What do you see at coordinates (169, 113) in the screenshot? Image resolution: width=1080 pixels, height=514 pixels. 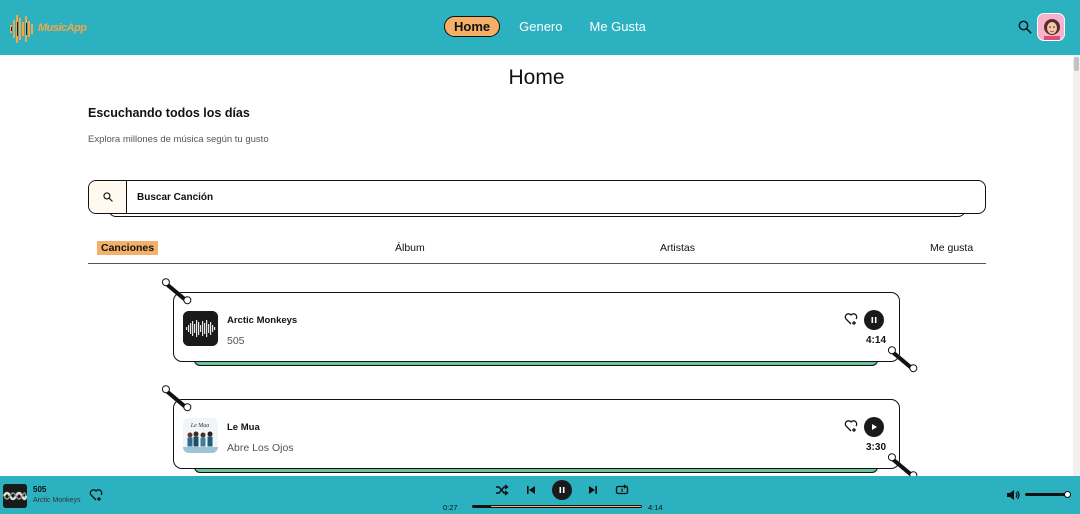 I see `section-subtitle: Escuchando todos los días` at bounding box center [169, 113].